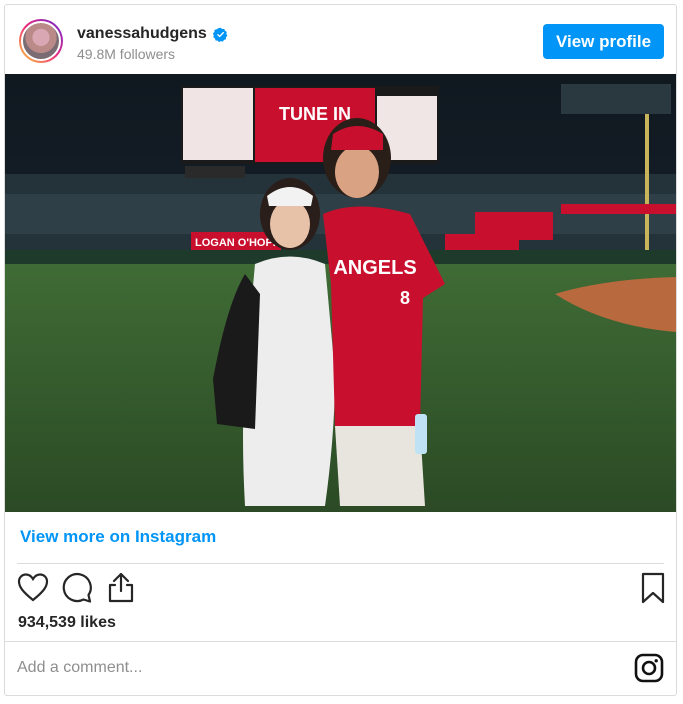 This screenshot has width=683, height=704. Describe the element at coordinates (121, 588) in the screenshot. I see `share-icon` at that location.